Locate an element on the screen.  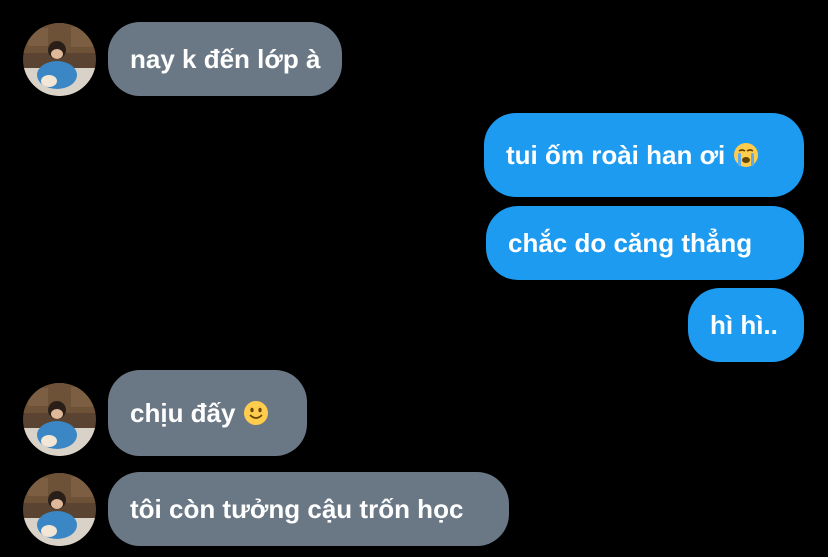
message-bubble-incoming: nay k đến lớp à is located at coordinates (225, 59).